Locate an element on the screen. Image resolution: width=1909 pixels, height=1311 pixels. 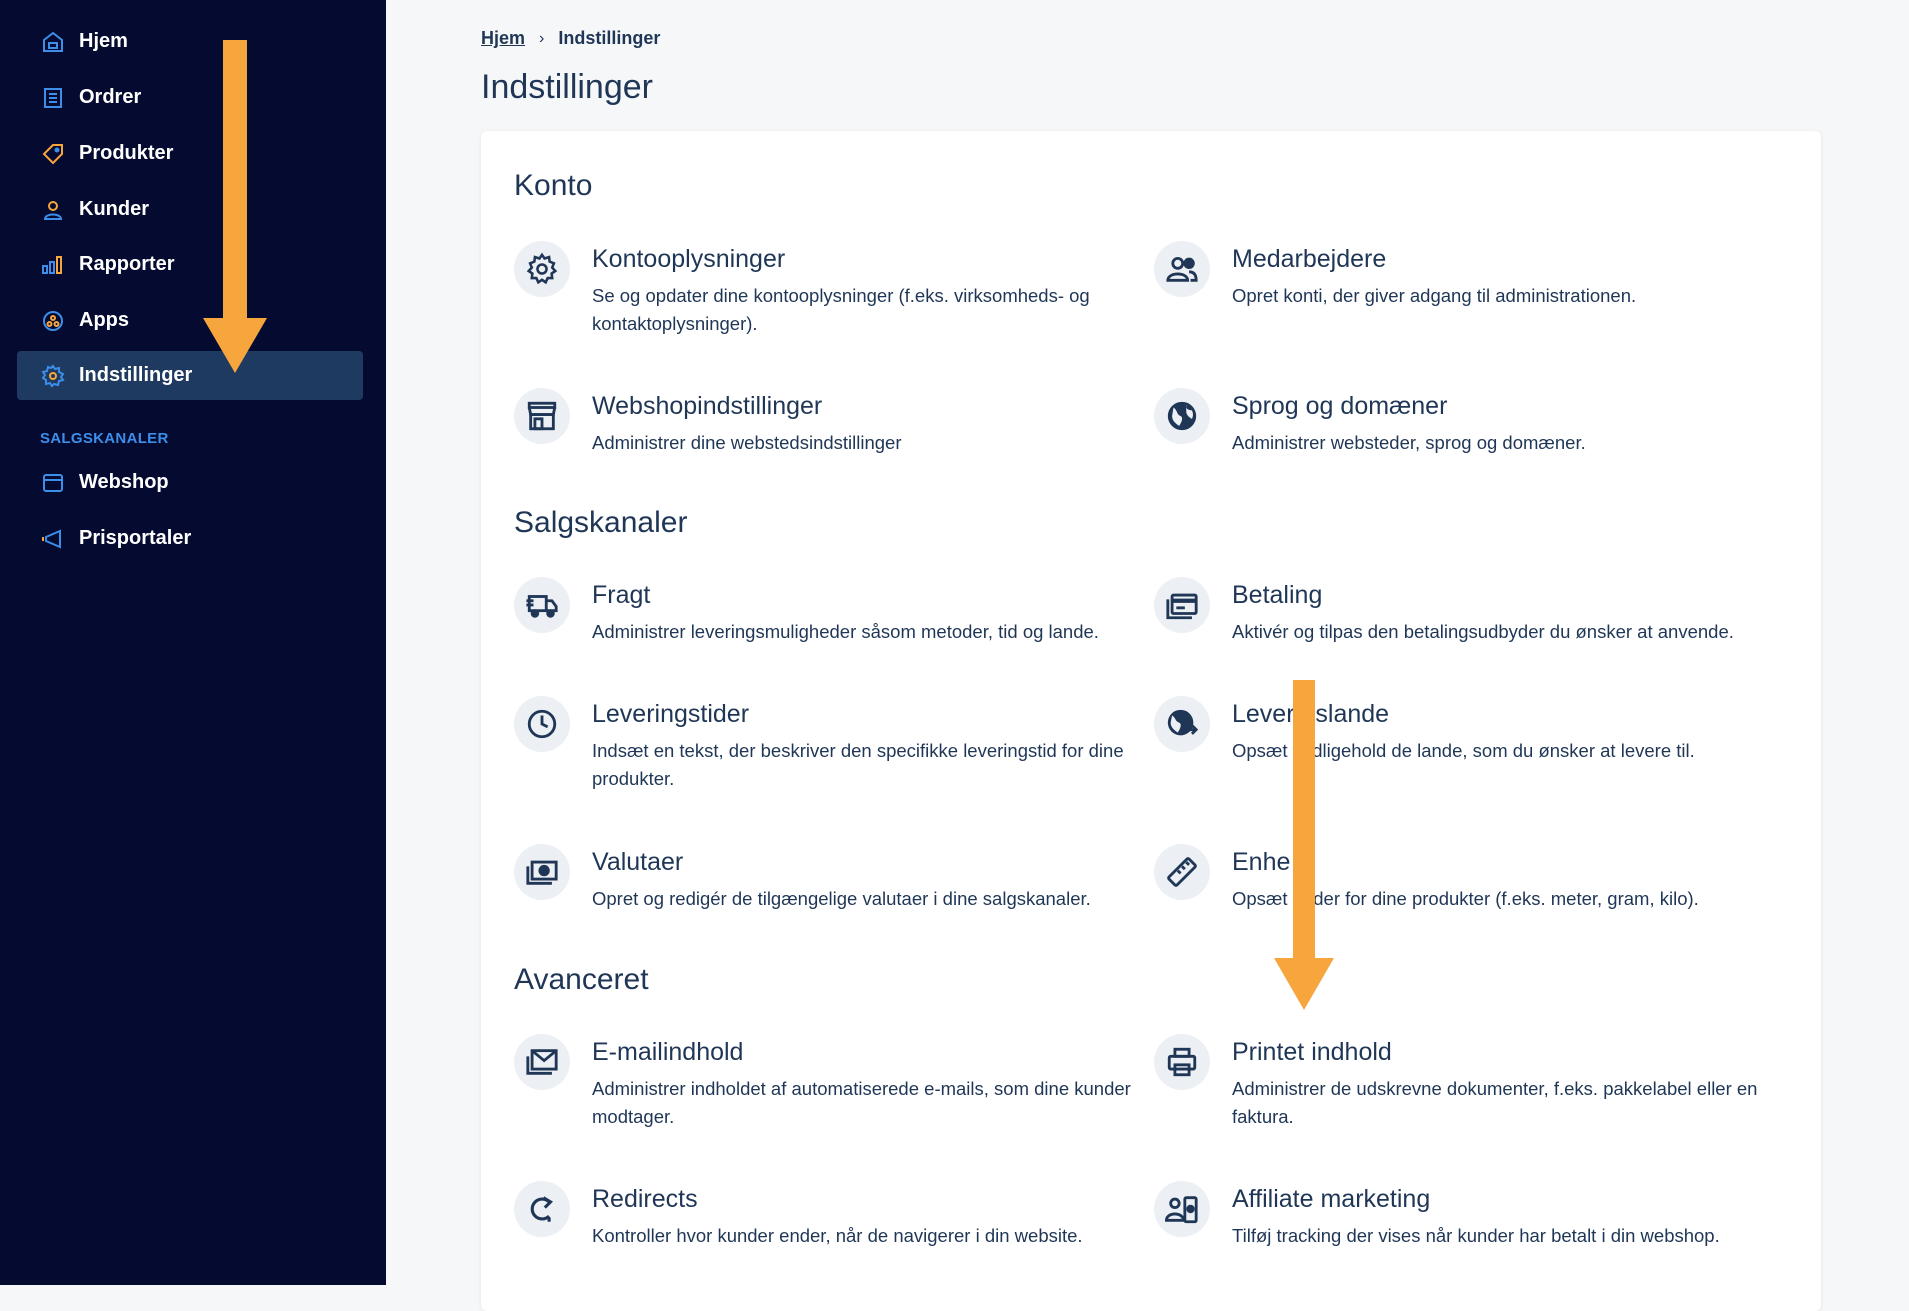
sidebar-item-label: Hjem is located at coordinates (103, 41).